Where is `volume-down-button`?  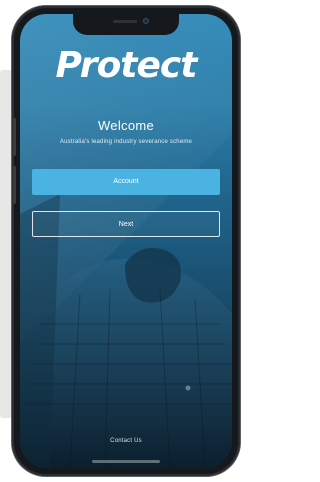 volume-down-button is located at coordinates (14, 185).